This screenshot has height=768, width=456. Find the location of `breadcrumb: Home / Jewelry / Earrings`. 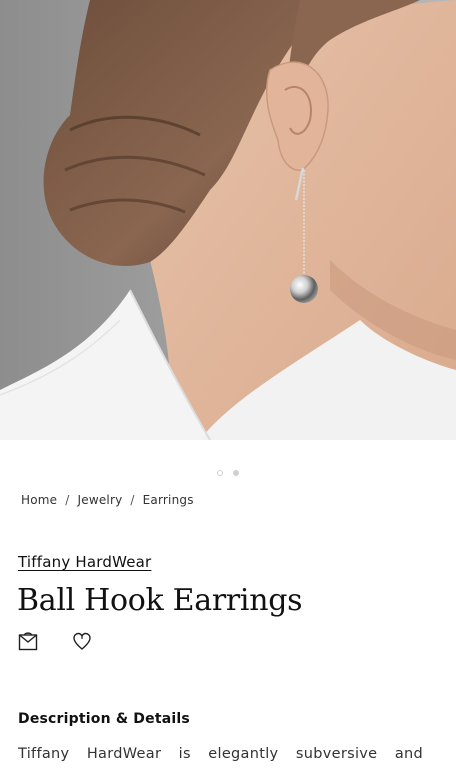

breadcrumb: Home / Jewelry / Earrings is located at coordinates (107, 500).